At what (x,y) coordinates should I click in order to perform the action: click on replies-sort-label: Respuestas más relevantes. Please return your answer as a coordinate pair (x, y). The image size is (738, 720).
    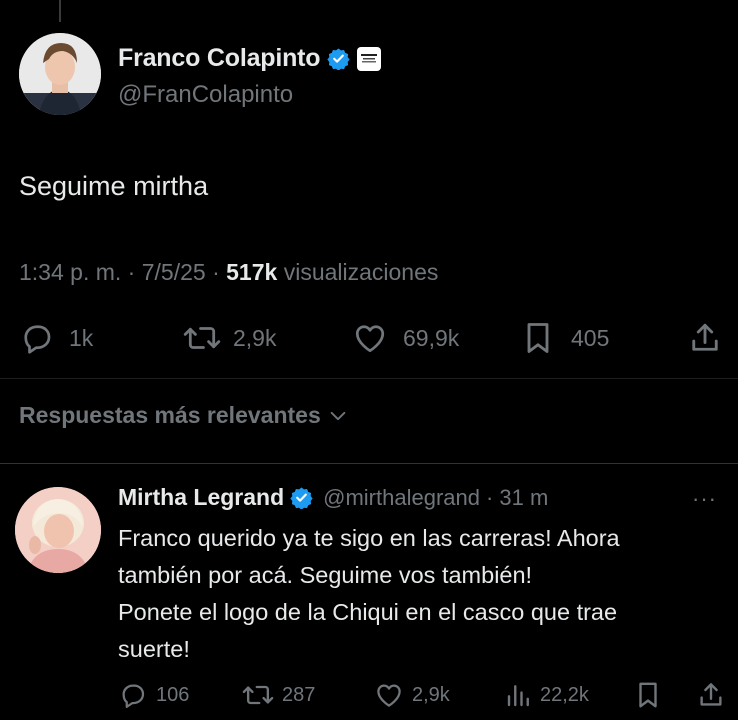
    Looking at the image, I should click on (170, 415).